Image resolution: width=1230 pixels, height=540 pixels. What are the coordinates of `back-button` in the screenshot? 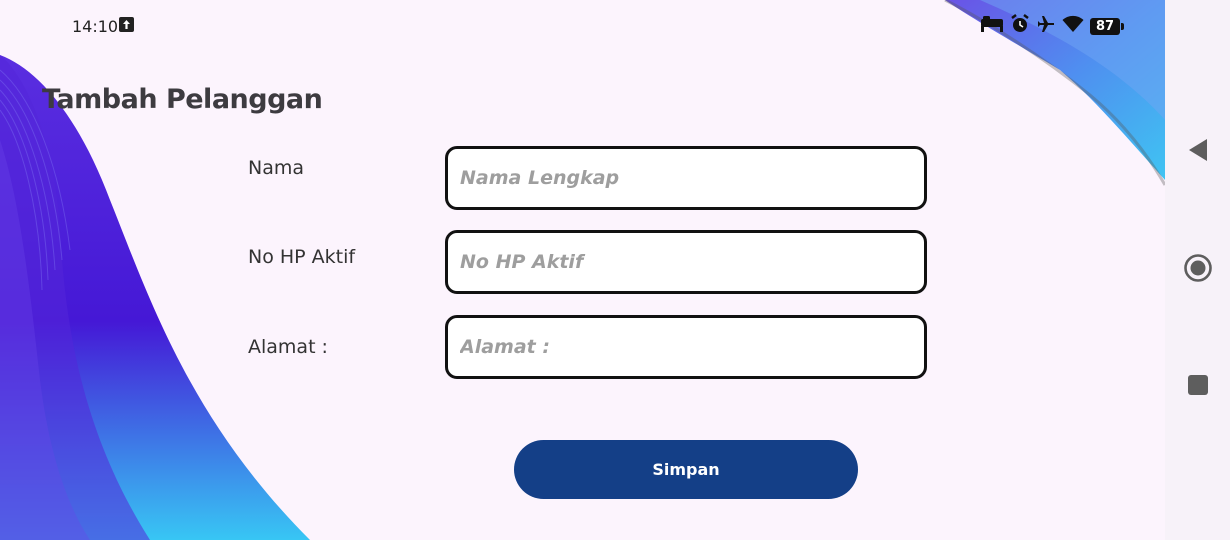 It's located at (1197, 152).